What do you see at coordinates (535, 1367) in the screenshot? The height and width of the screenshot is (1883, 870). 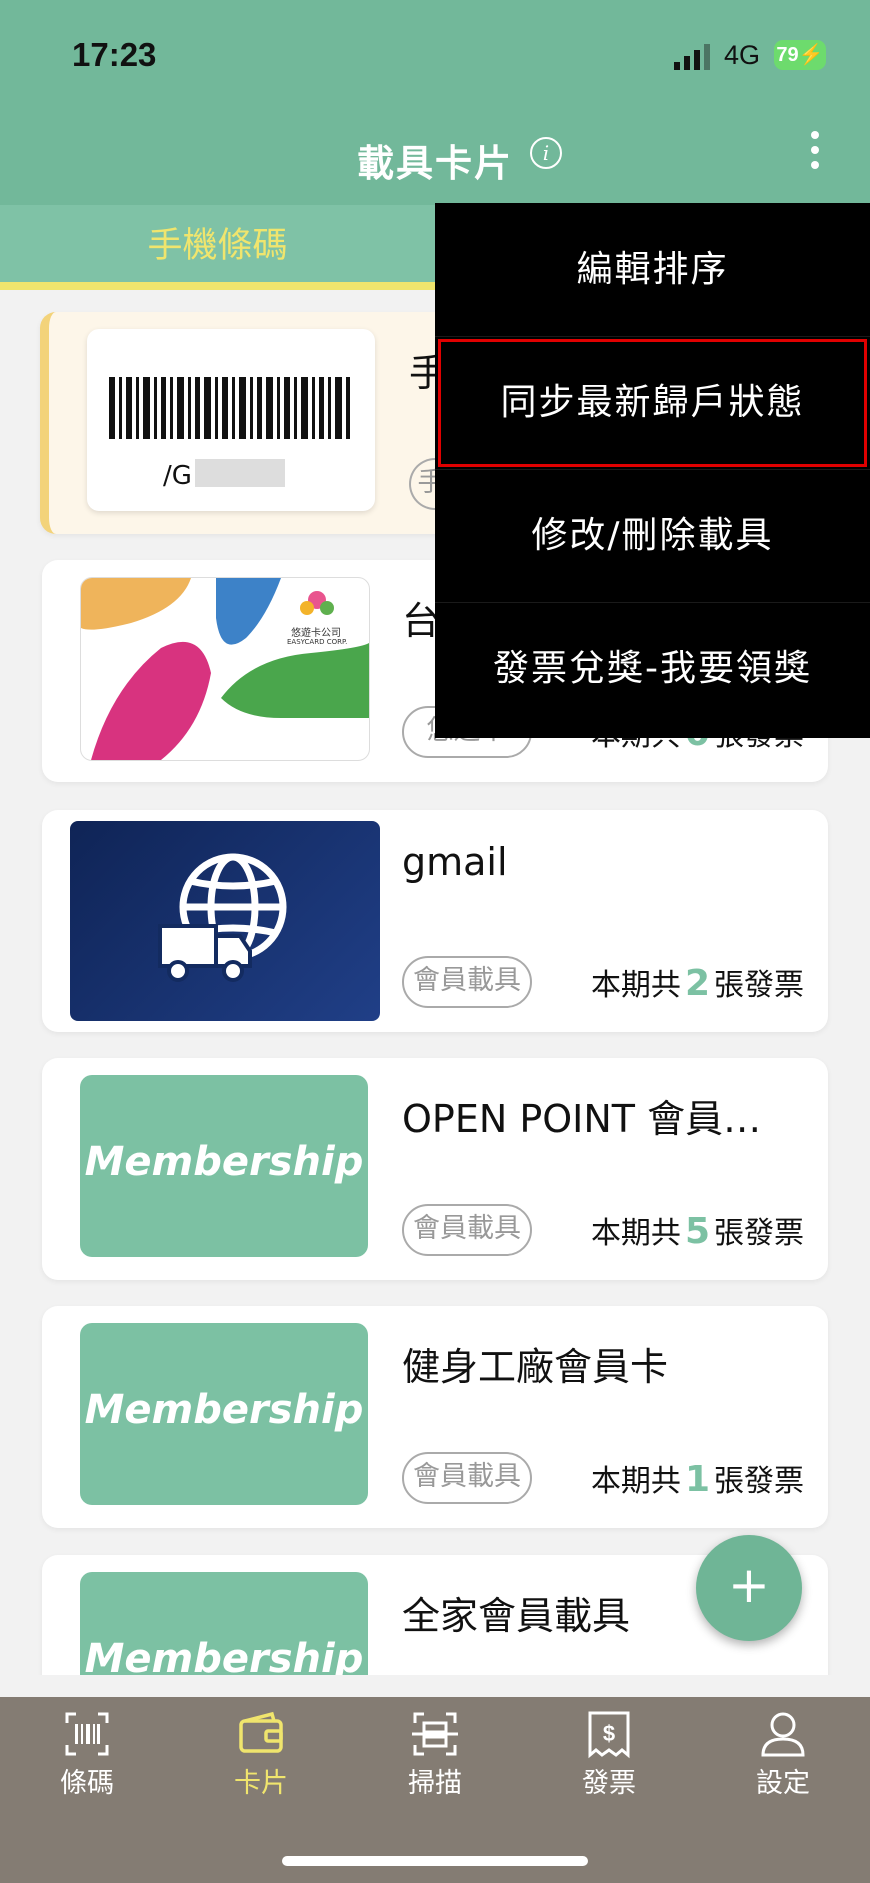 I see `card-title: 健身工廠會員卡` at bounding box center [535, 1367].